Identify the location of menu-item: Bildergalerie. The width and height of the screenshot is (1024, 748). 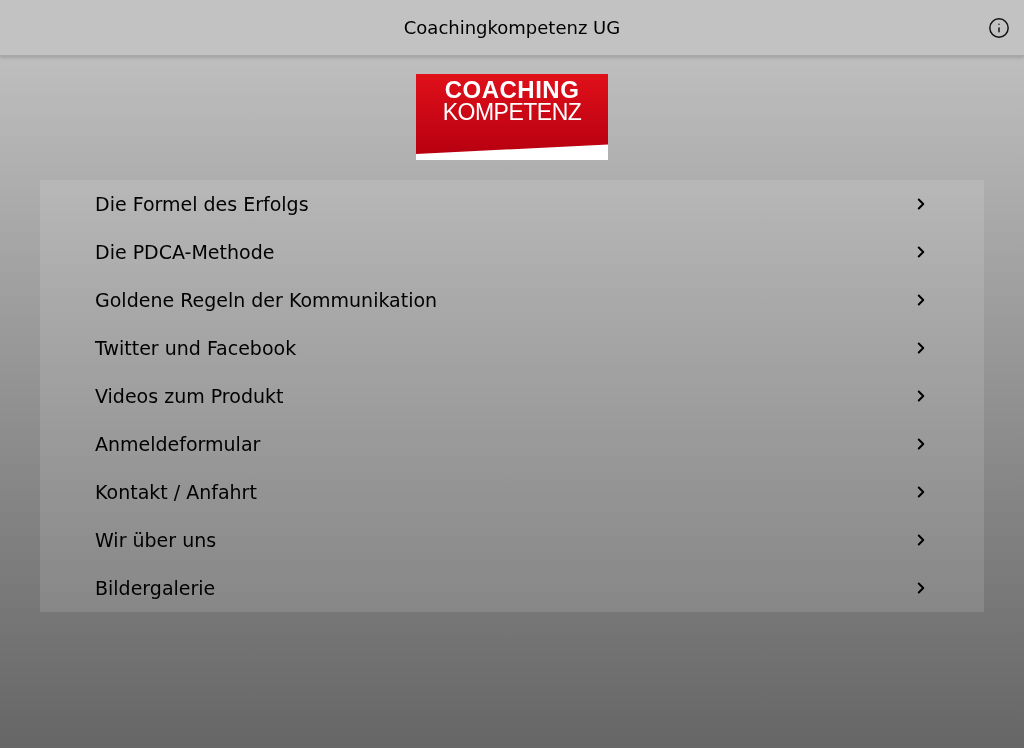
(512, 588).